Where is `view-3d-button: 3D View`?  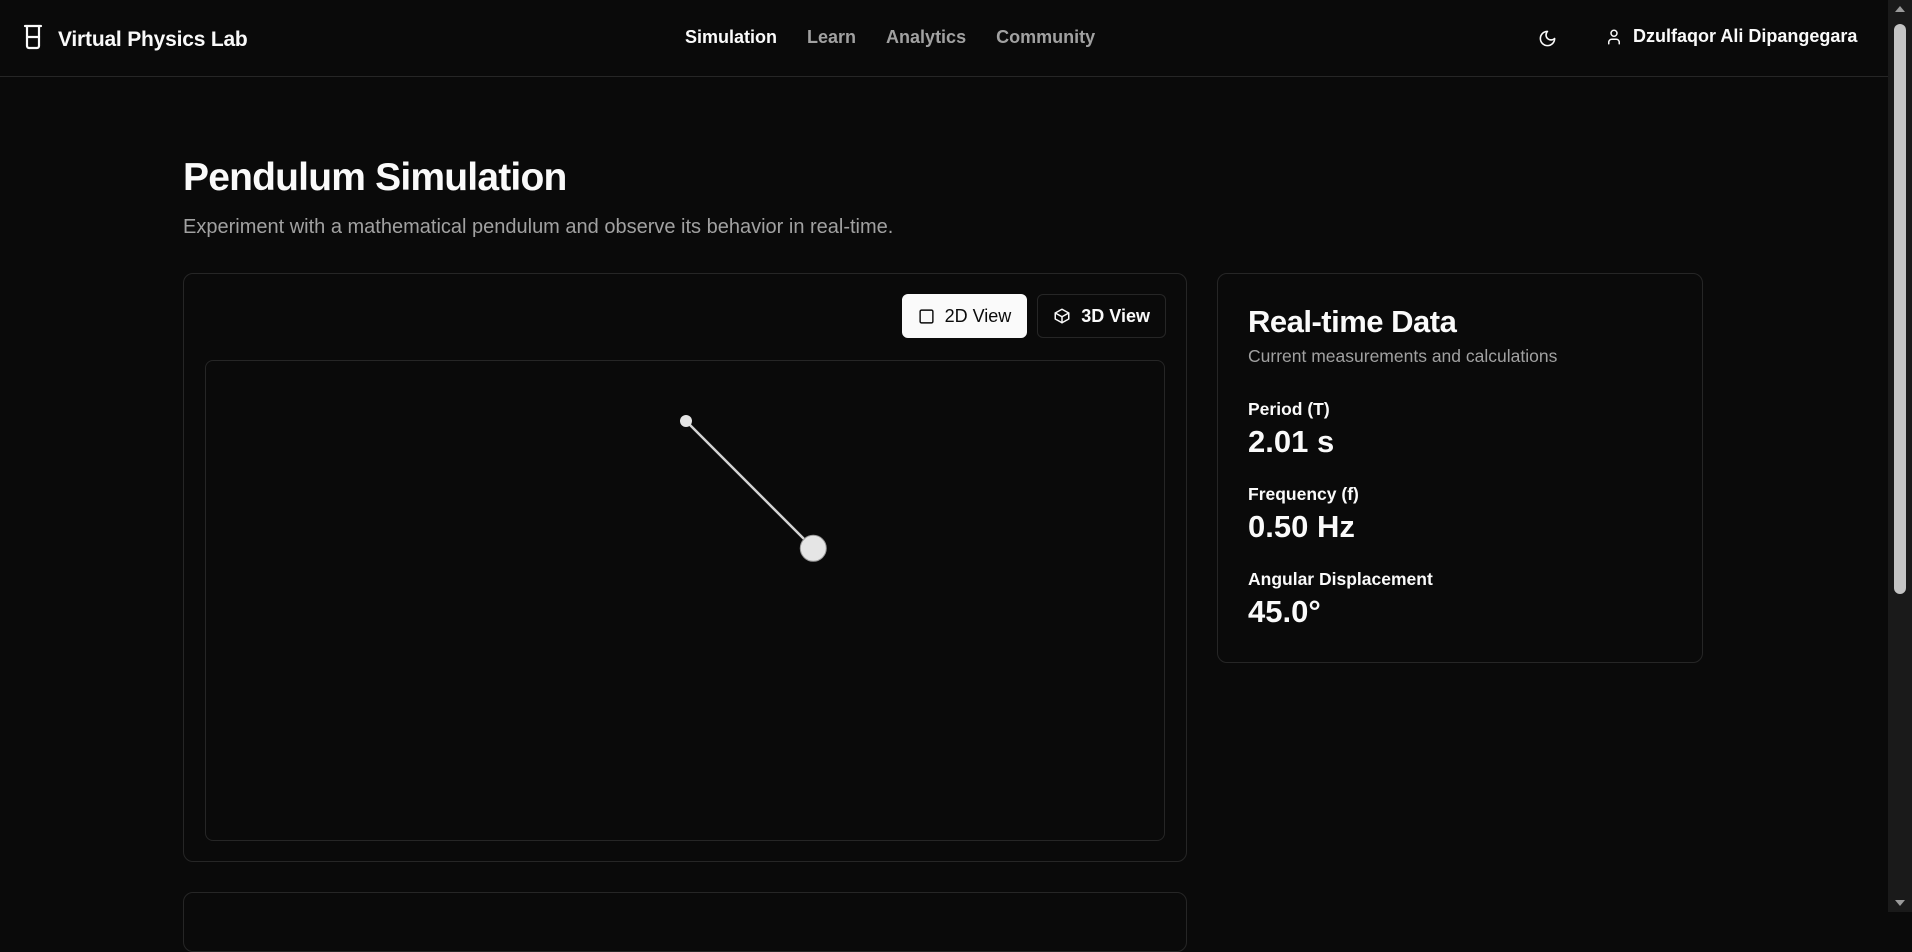
view-3d-button: 3D View is located at coordinates (1101, 316).